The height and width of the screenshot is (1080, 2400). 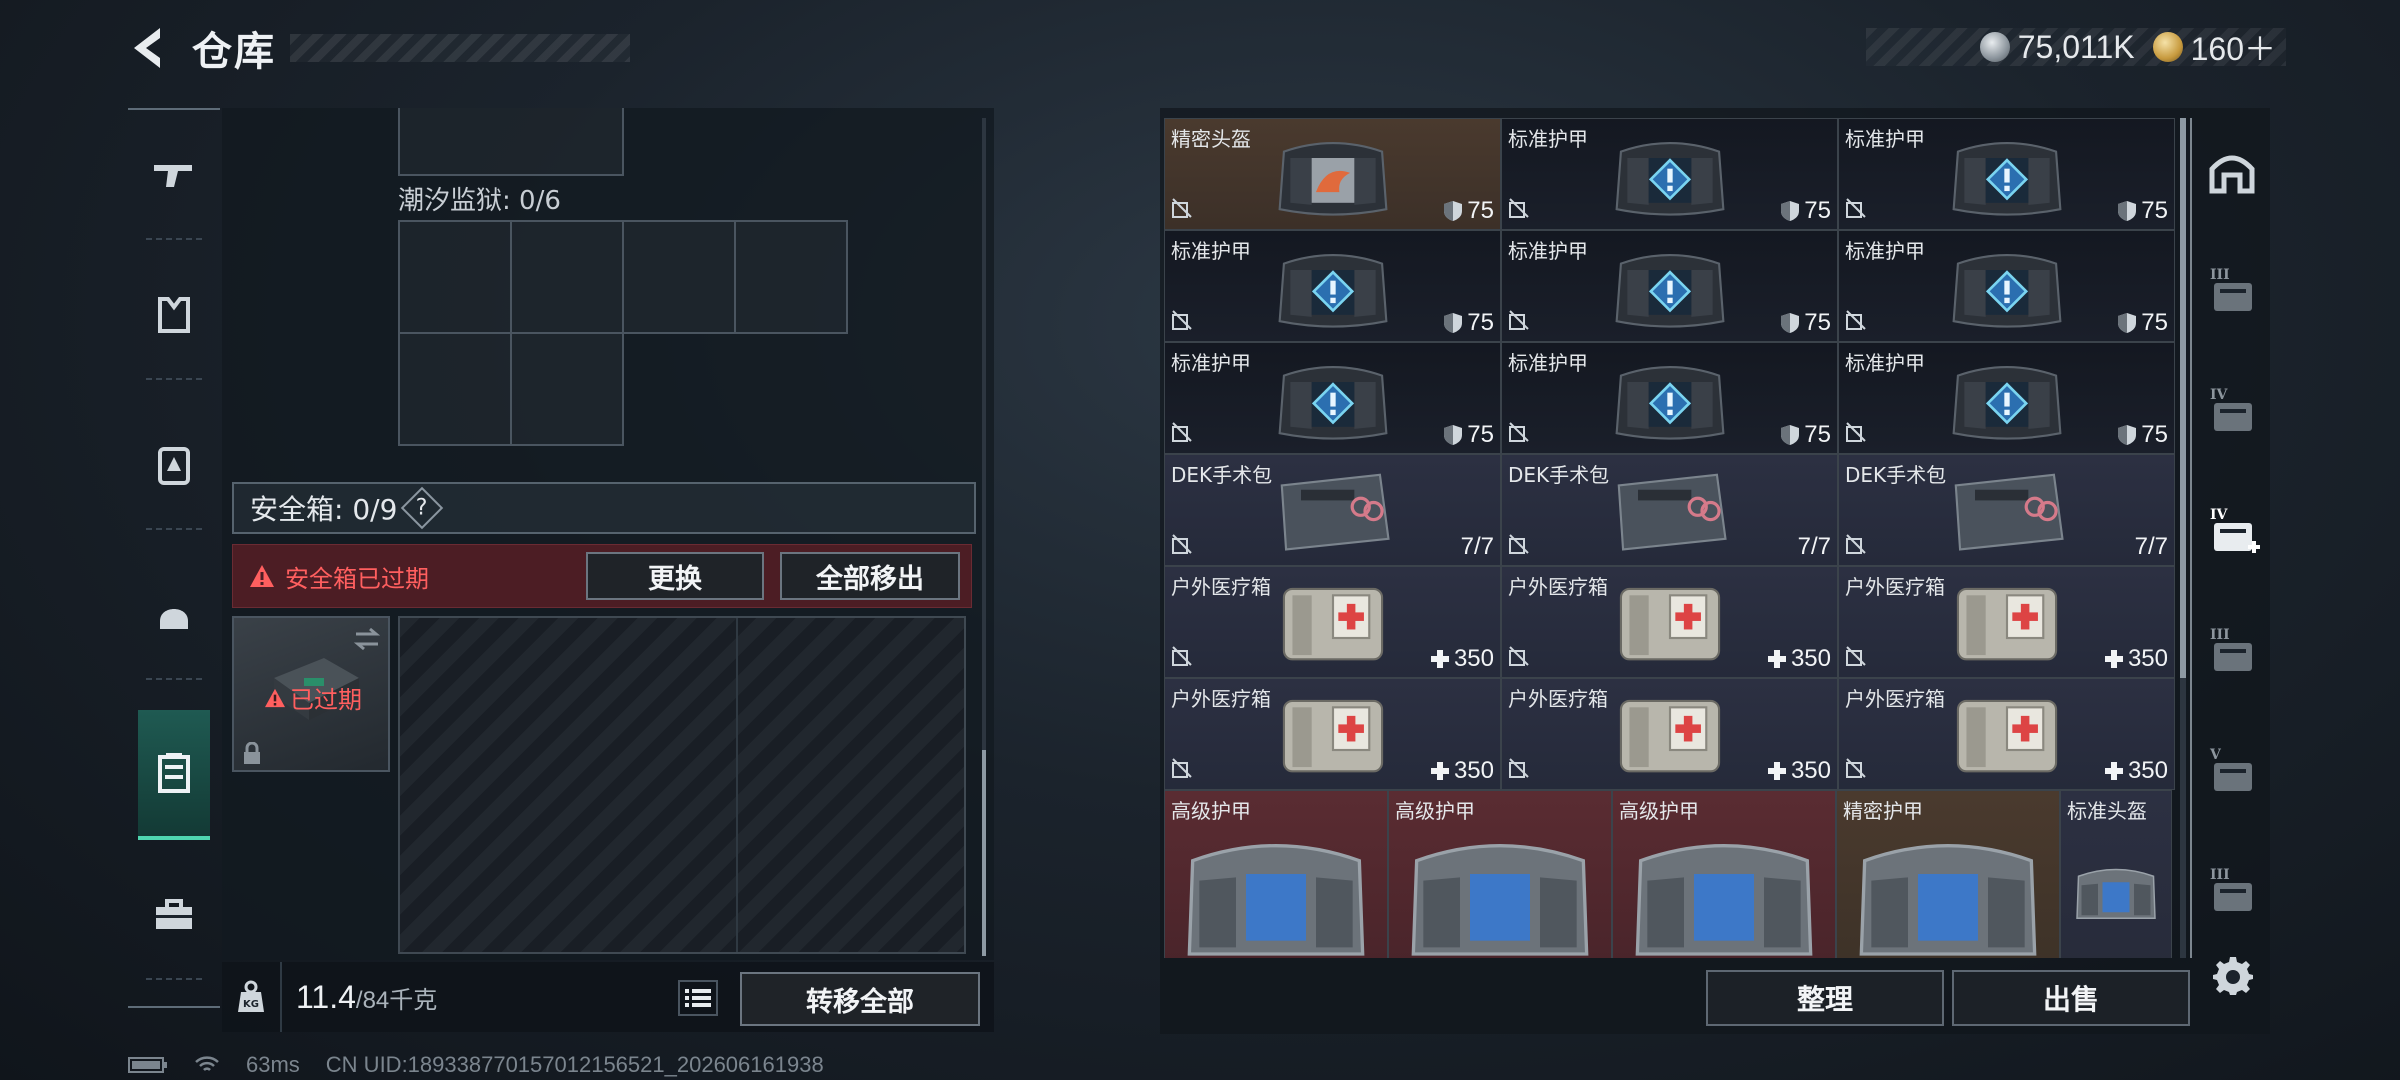 I want to click on currency-silver-value: 75,011K, so click(x=2076, y=46).